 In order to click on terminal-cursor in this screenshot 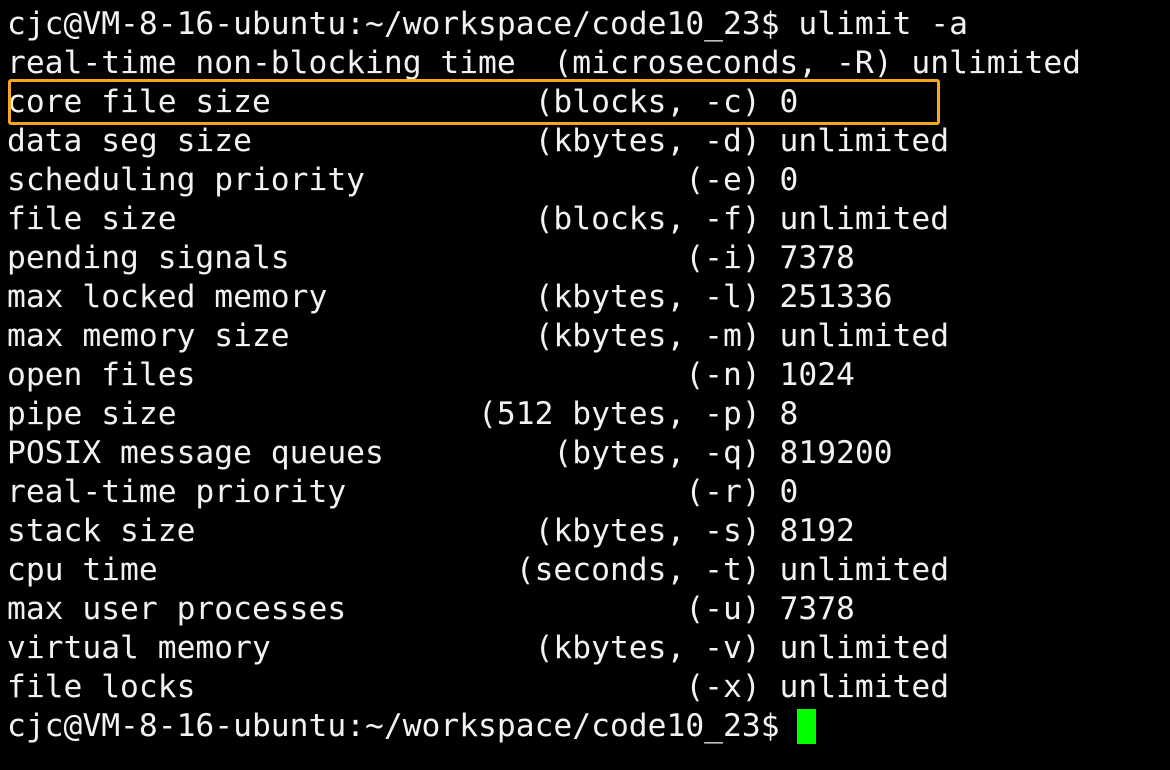, I will do `click(806, 726)`.